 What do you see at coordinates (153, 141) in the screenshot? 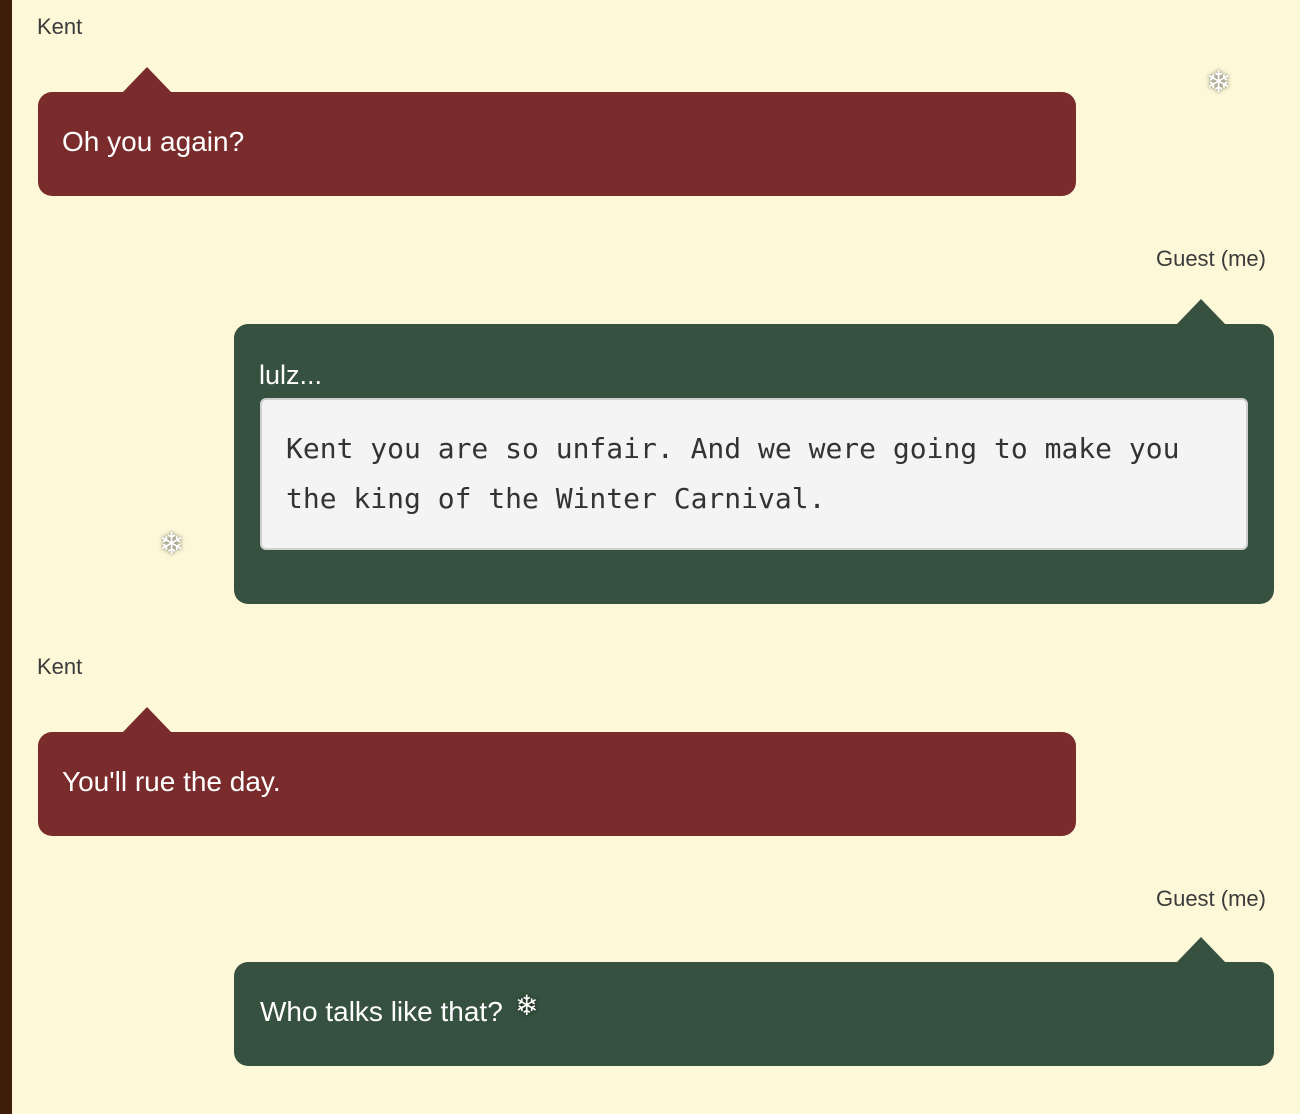
I see `message-text: Oh you again?` at bounding box center [153, 141].